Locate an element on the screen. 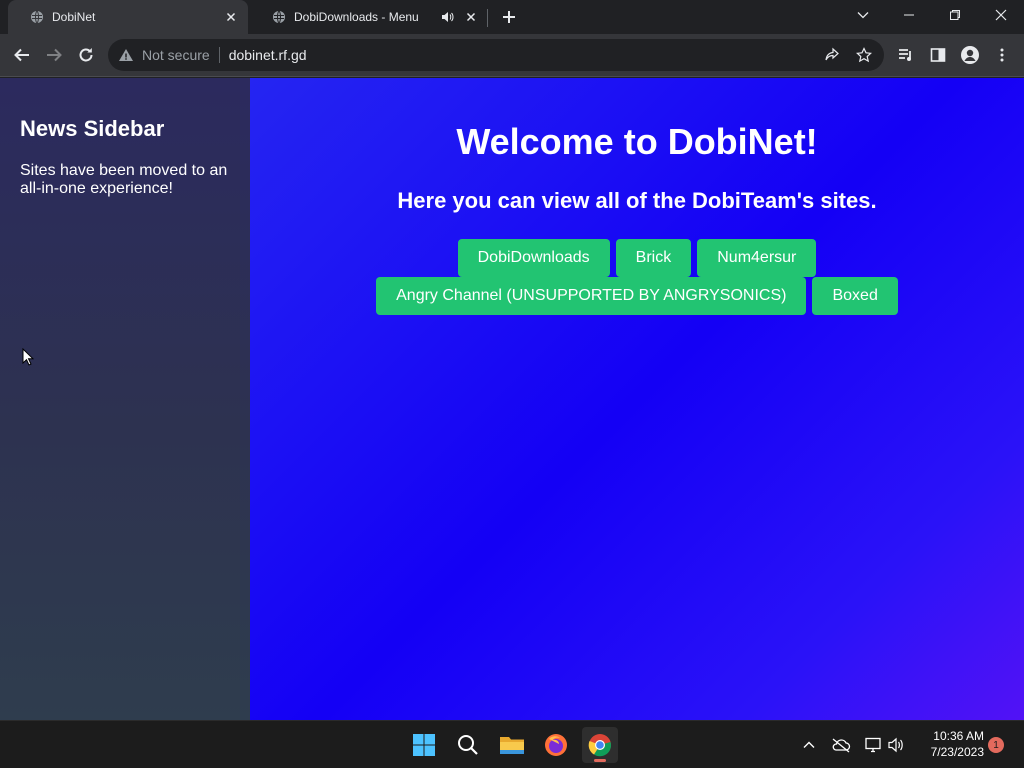  profile-button is located at coordinates (970, 55).